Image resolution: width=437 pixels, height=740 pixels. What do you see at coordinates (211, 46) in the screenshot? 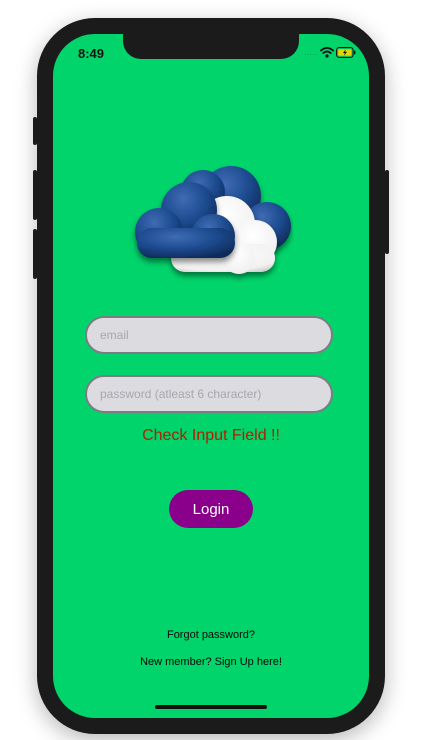
I see `notch` at bounding box center [211, 46].